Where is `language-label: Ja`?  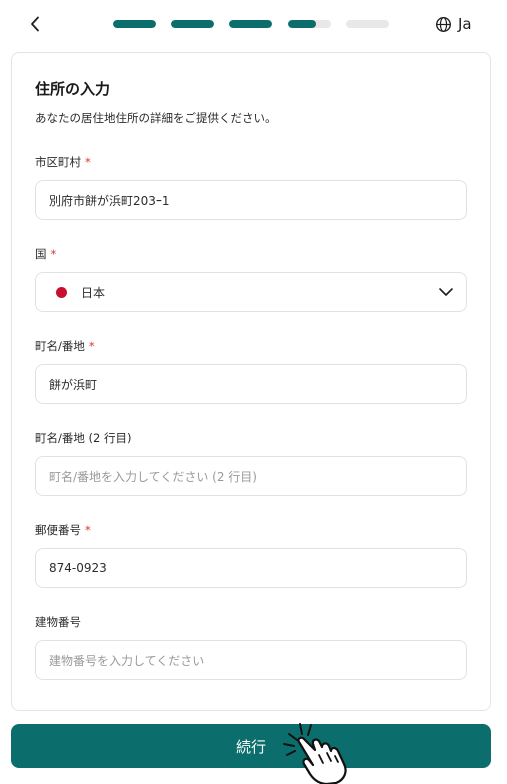
language-label: Ja is located at coordinates (465, 24).